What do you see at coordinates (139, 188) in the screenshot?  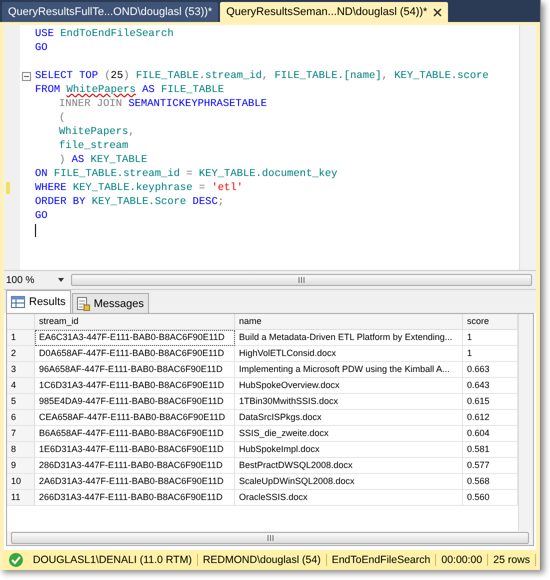 I see `code-line: WHERE KEY_TABLE.keyphrase = 'etl'` at bounding box center [139, 188].